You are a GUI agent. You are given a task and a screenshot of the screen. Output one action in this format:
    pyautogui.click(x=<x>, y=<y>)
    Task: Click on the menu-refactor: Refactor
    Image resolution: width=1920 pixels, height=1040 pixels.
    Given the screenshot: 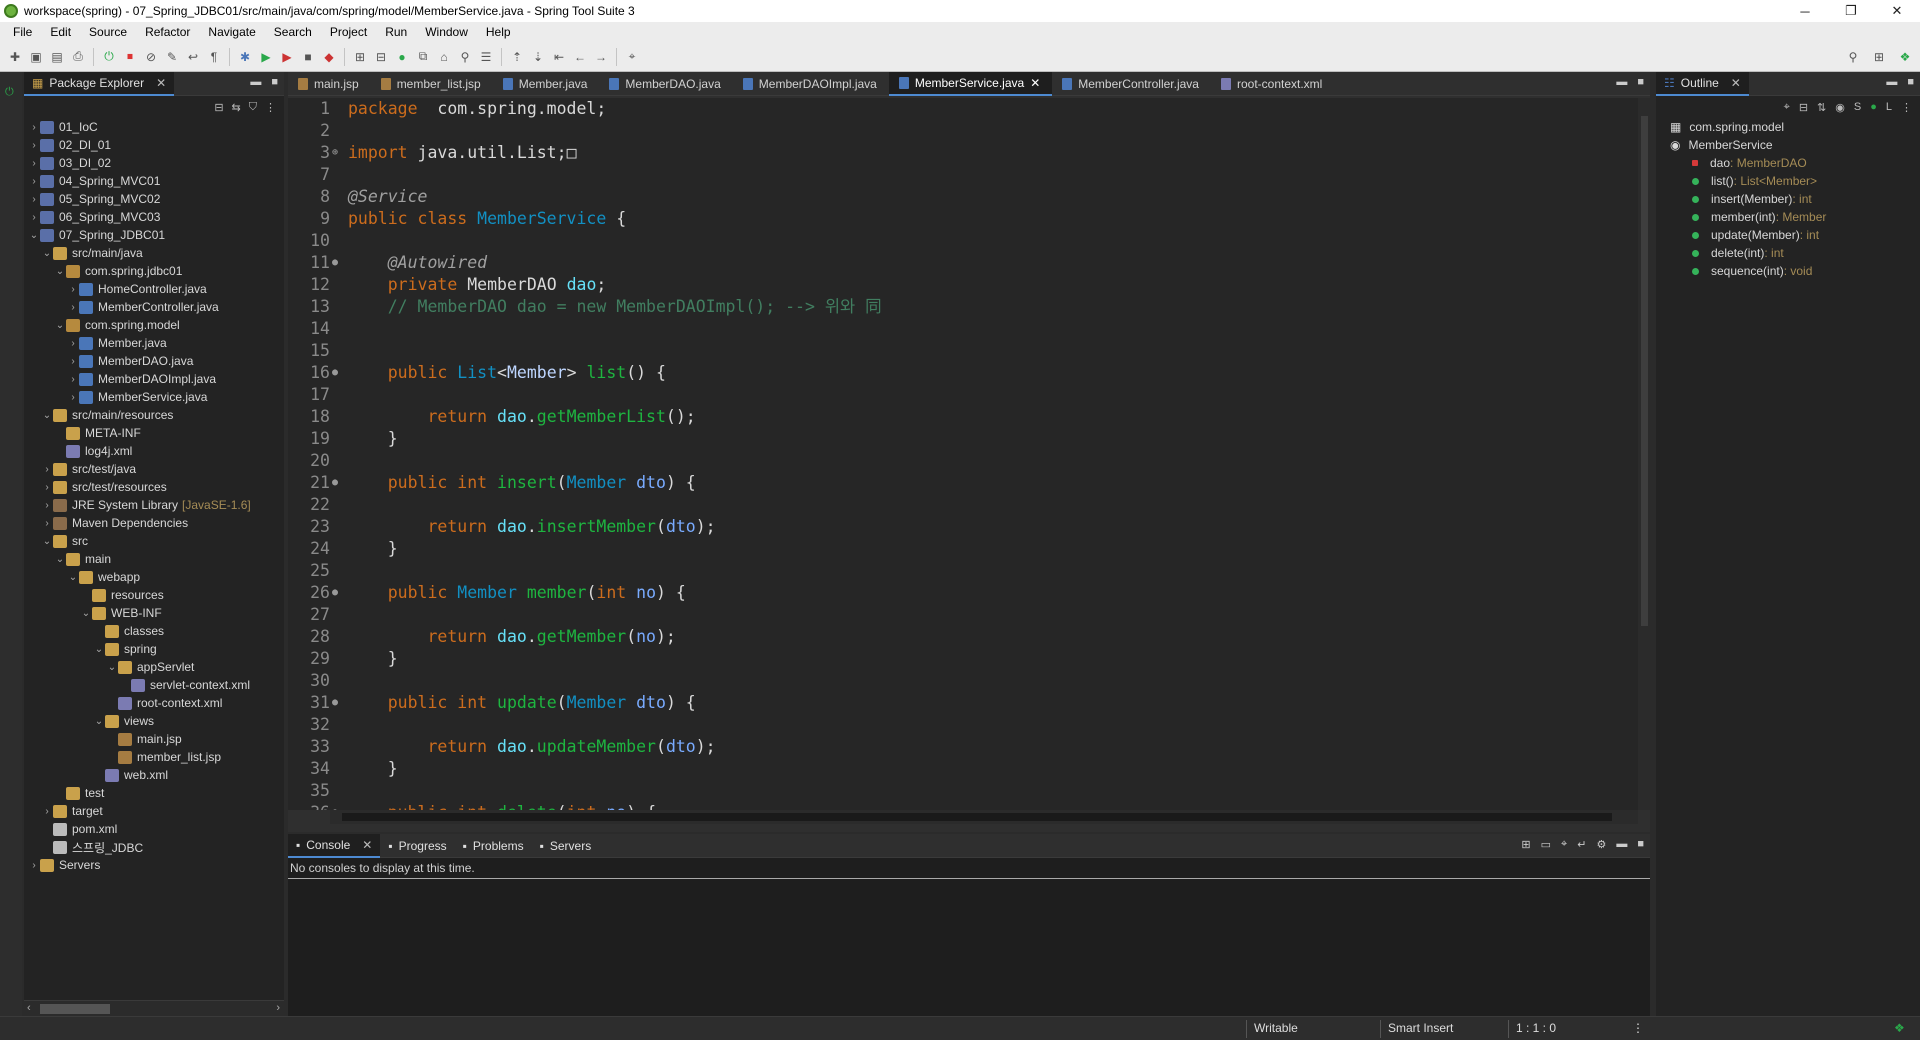 What is the action you would take?
    pyautogui.click(x=167, y=32)
    